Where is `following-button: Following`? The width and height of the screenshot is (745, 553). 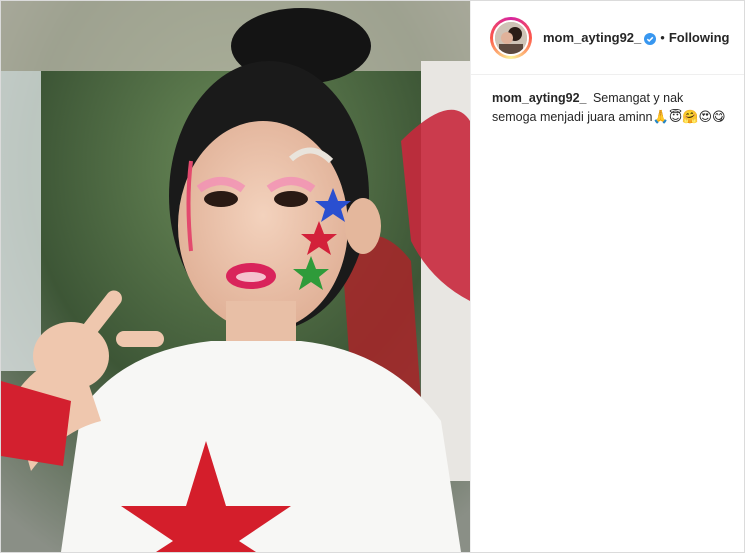
following-button: Following is located at coordinates (699, 37).